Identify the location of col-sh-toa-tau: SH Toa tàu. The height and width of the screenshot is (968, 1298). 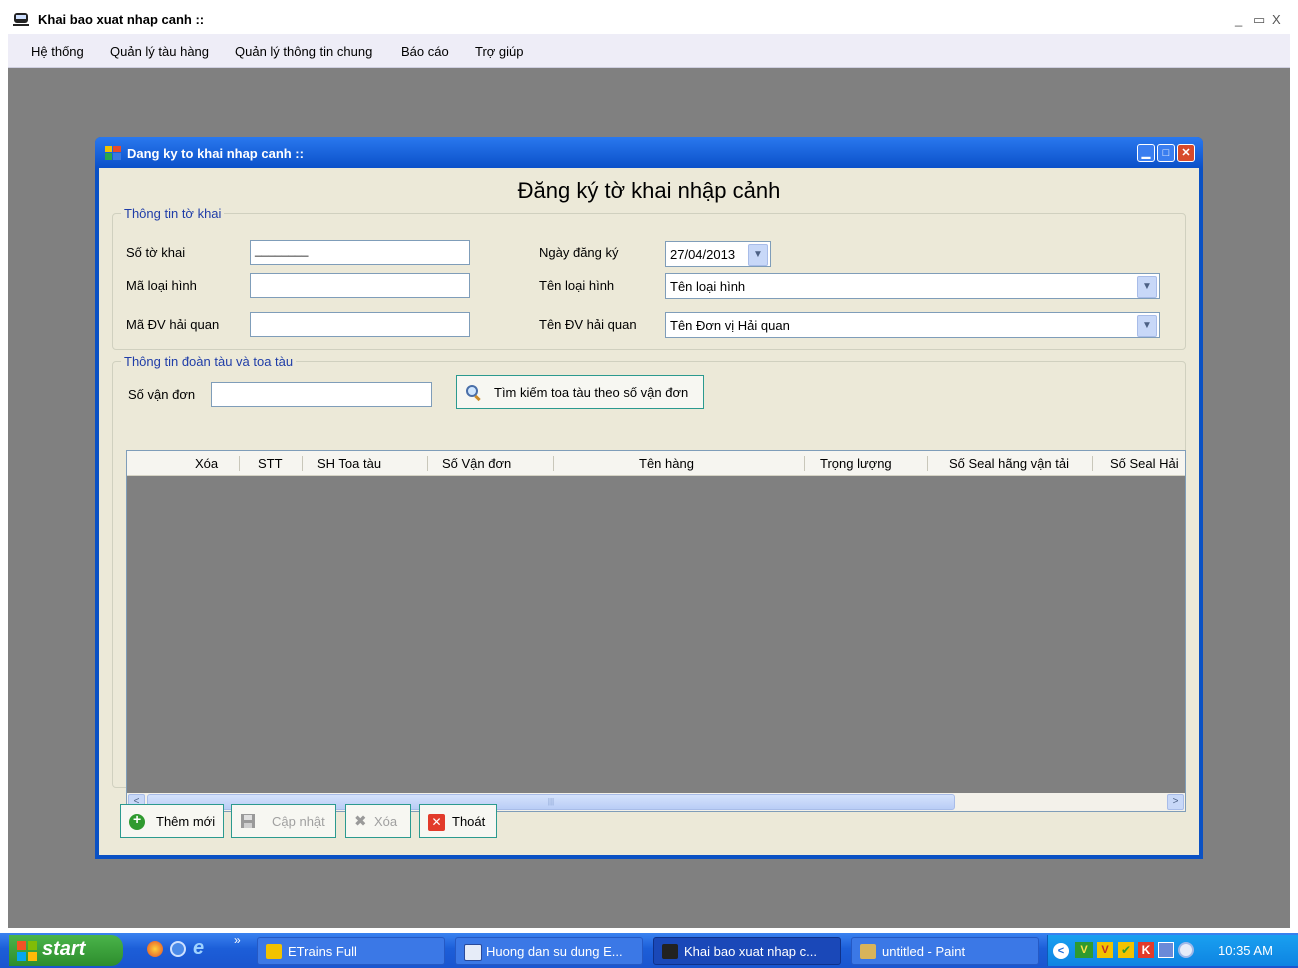
(349, 463).